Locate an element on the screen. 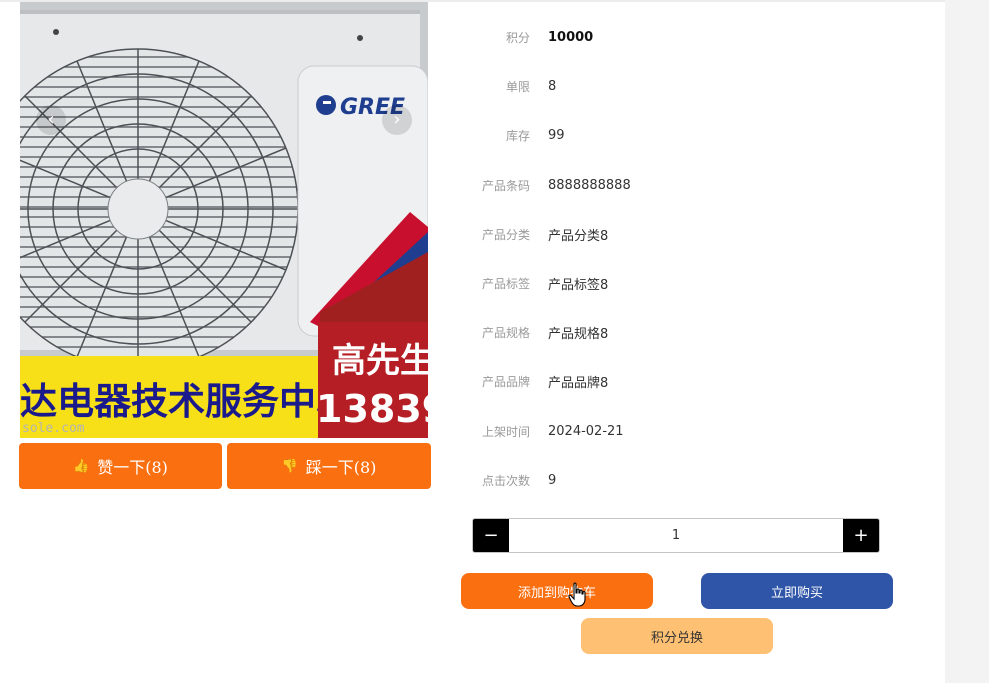 The height and width of the screenshot is (683, 989). info-row-barcode: 产品条码 8888888888 is located at coordinates (690, 185).